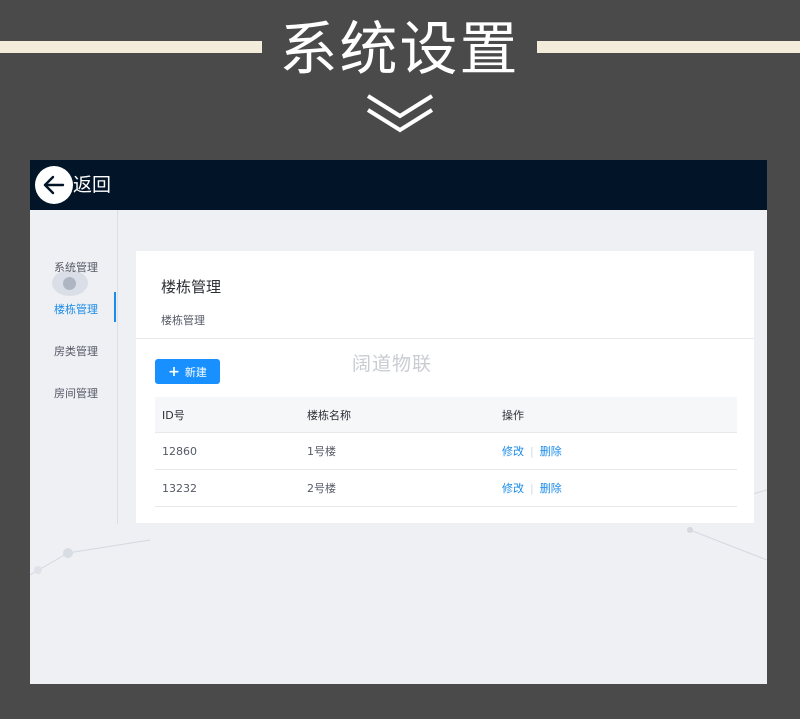 The image size is (800, 719). What do you see at coordinates (446, 488) in the screenshot?
I see `table-row: 13232 2号楼 修改 | 删除` at bounding box center [446, 488].